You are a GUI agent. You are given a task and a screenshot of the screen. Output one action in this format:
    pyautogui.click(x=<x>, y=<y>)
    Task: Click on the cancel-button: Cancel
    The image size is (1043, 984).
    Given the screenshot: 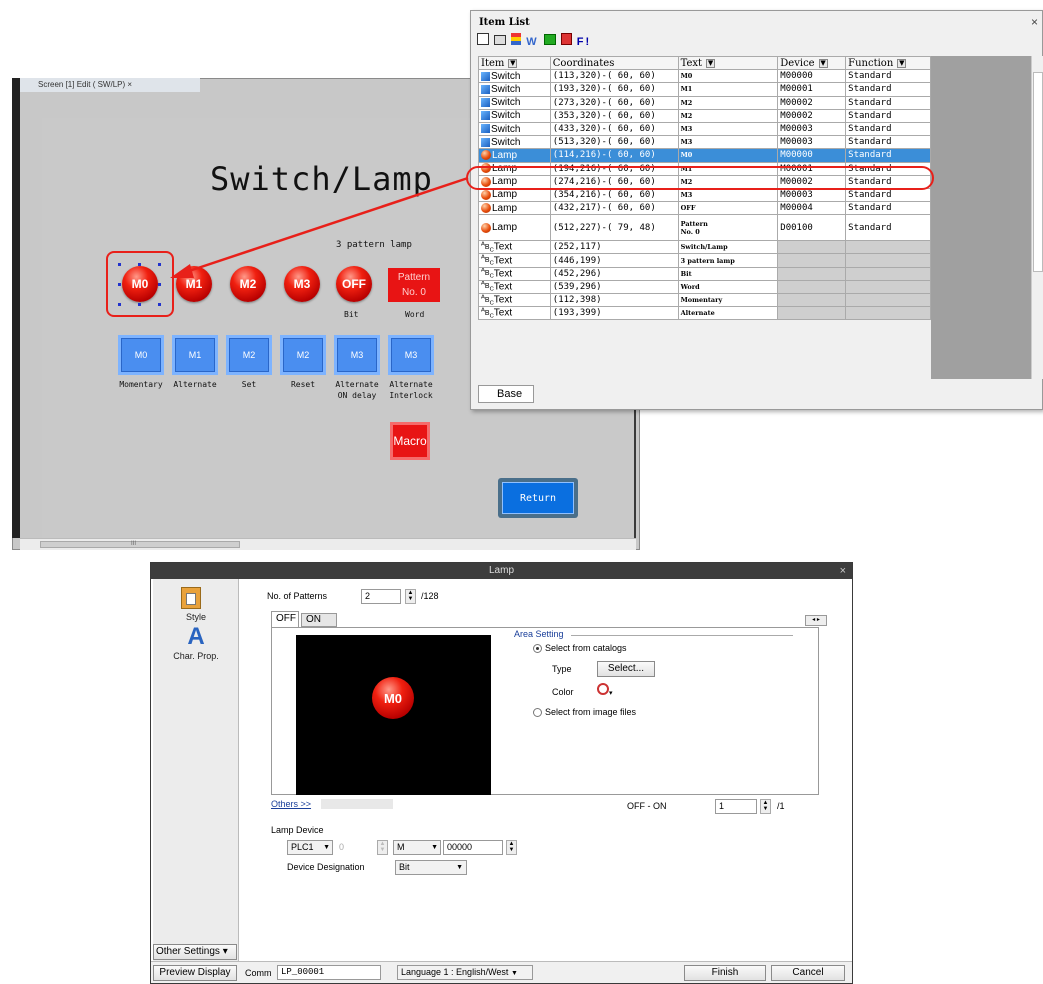 What is the action you would take?
    pyautogui.click(x=808, y=973)
    